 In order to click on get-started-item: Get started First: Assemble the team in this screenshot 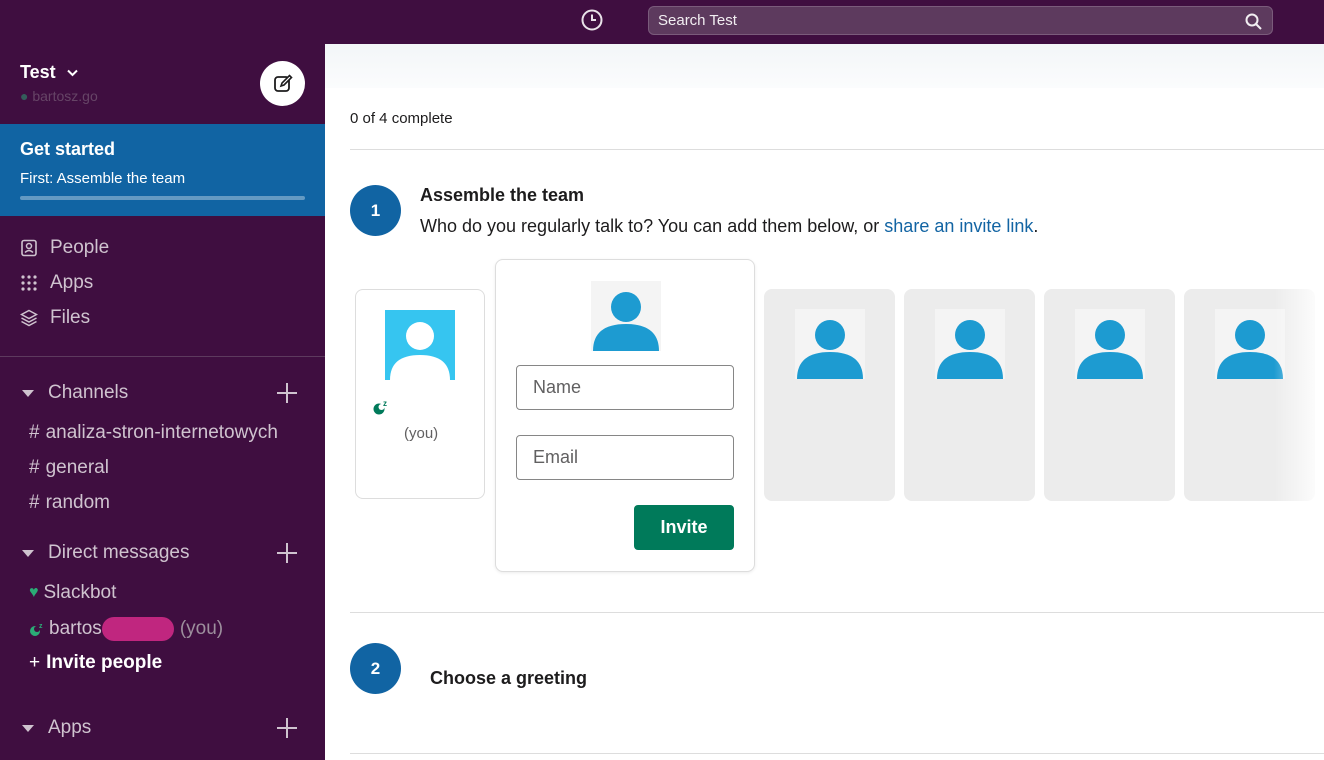, I will do `click(162, 170)`.